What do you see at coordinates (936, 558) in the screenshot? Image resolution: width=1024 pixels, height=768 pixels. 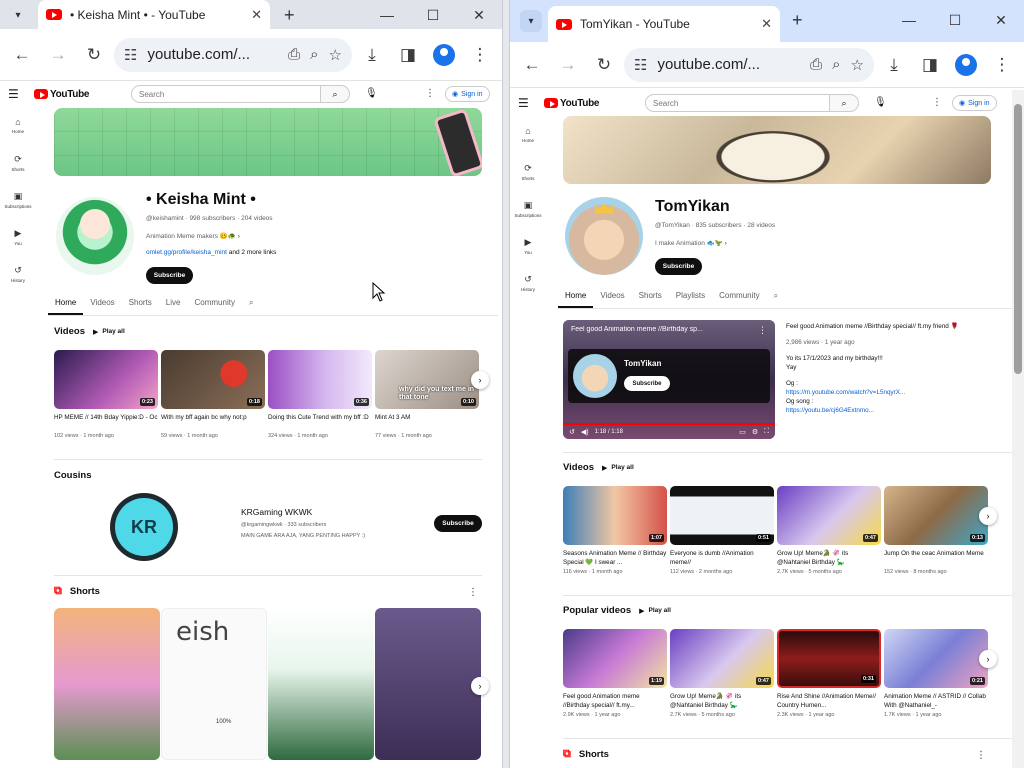 I see `video-title: Jump On the ceac Animation Meme` at bounding box center [936, 558].